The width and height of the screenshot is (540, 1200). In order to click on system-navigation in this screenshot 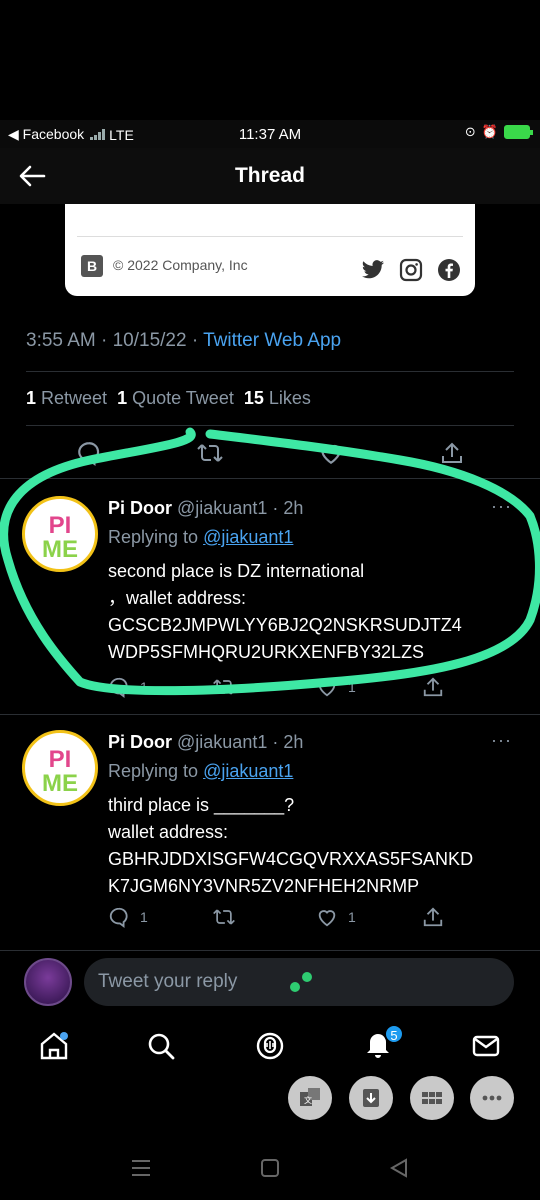, I will do `click(270, 1170)`.